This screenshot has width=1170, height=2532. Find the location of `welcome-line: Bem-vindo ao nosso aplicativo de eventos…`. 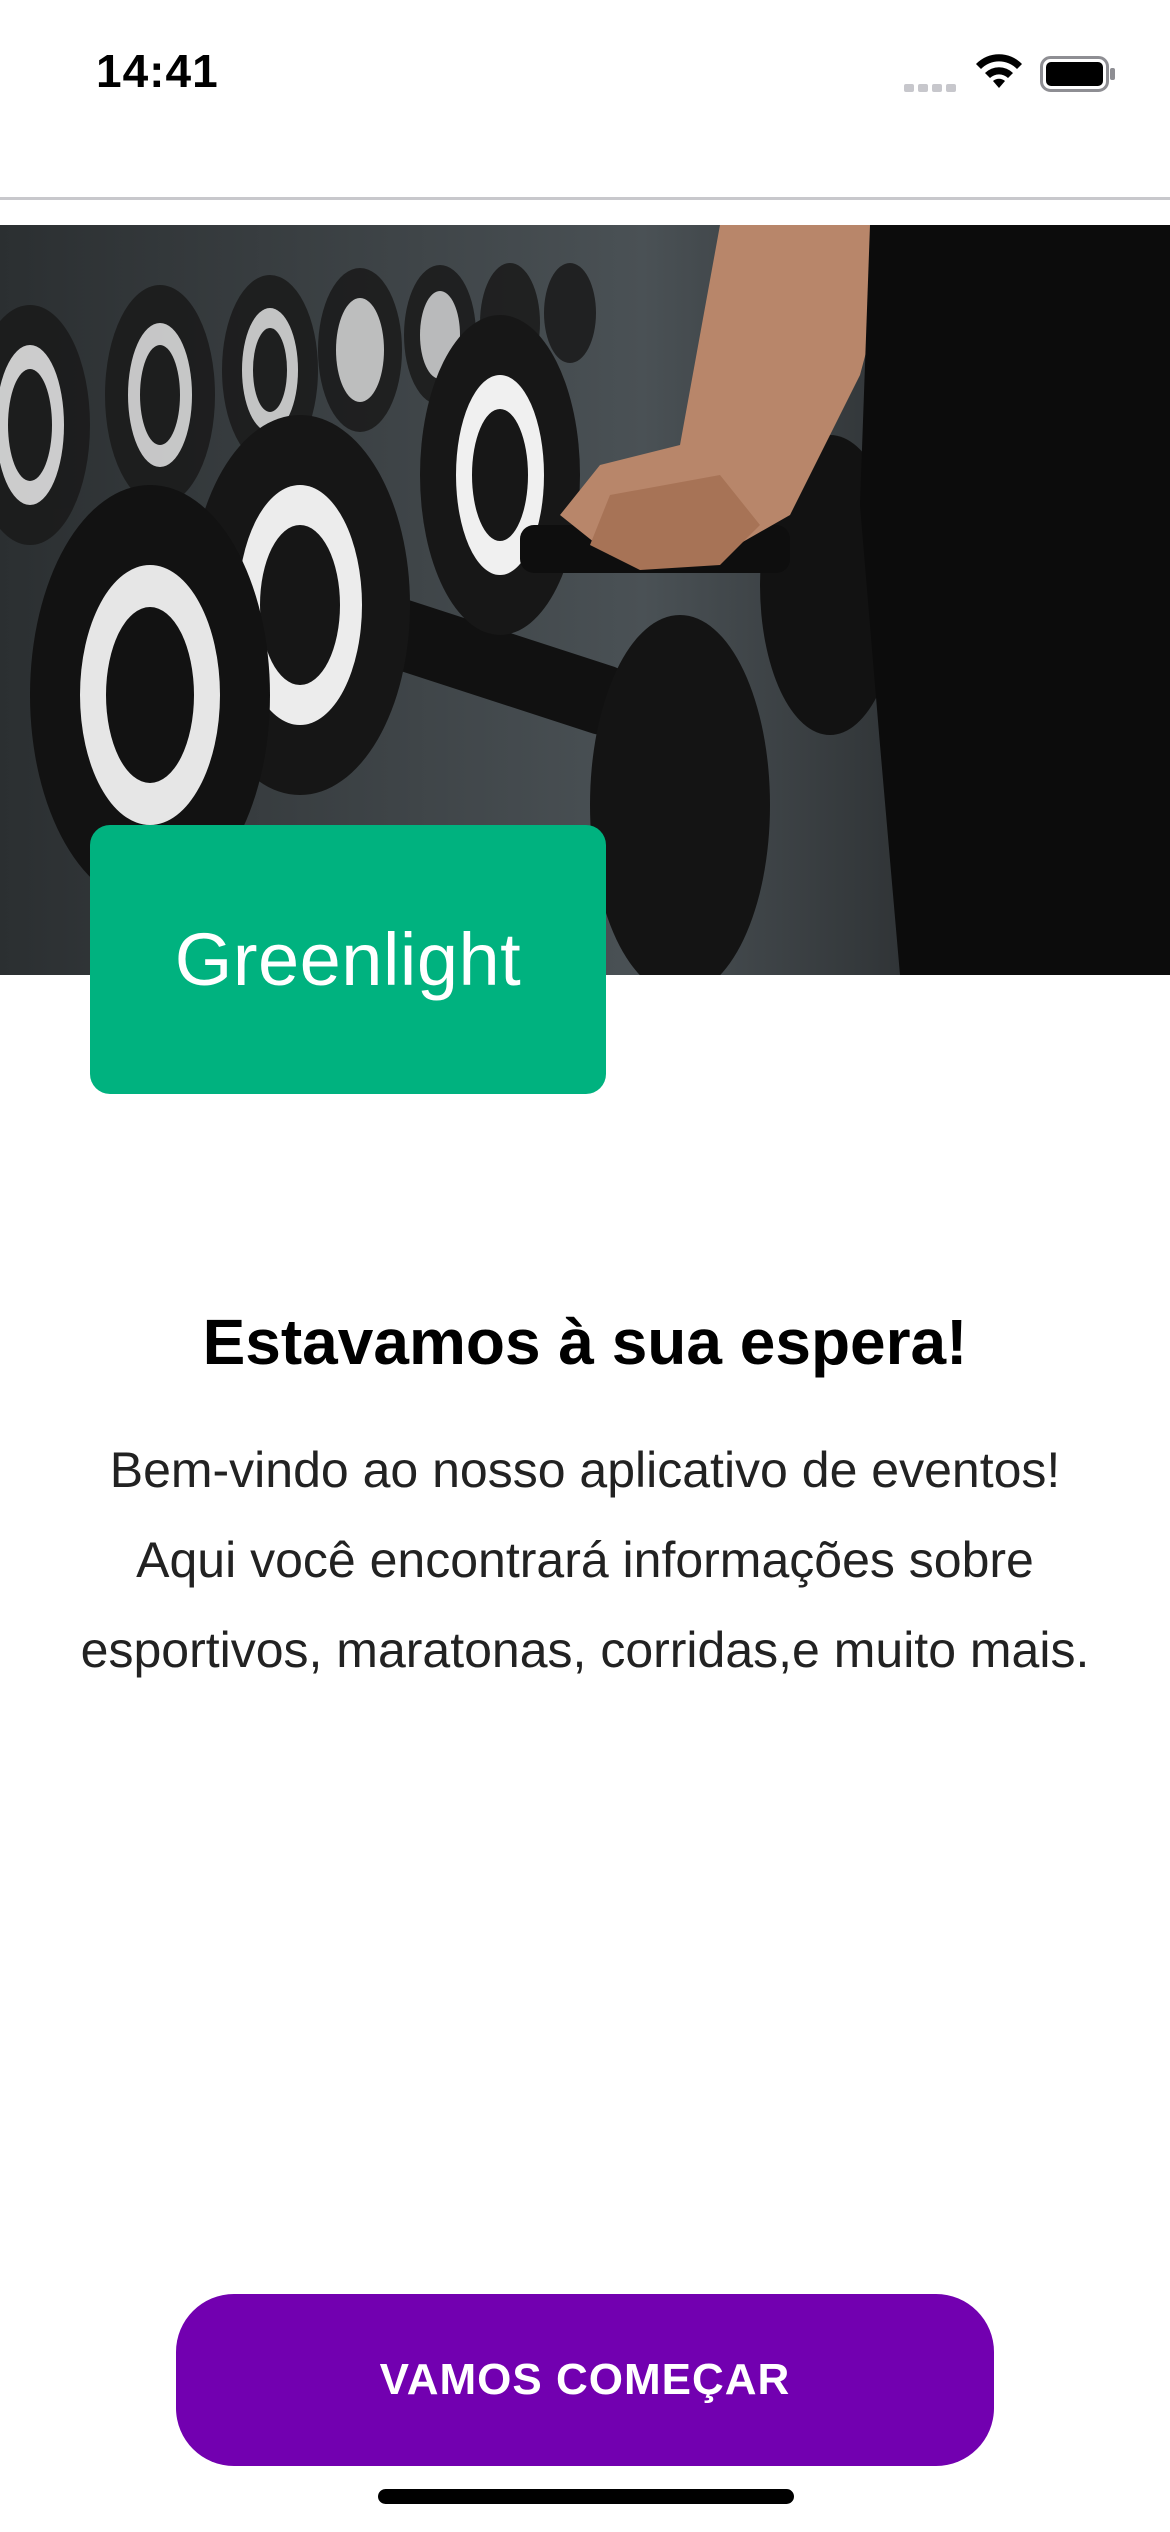

welcome-line: Bem-vindo ao nosso aplicativo de eventos… is located at coordinates (585, 1470).